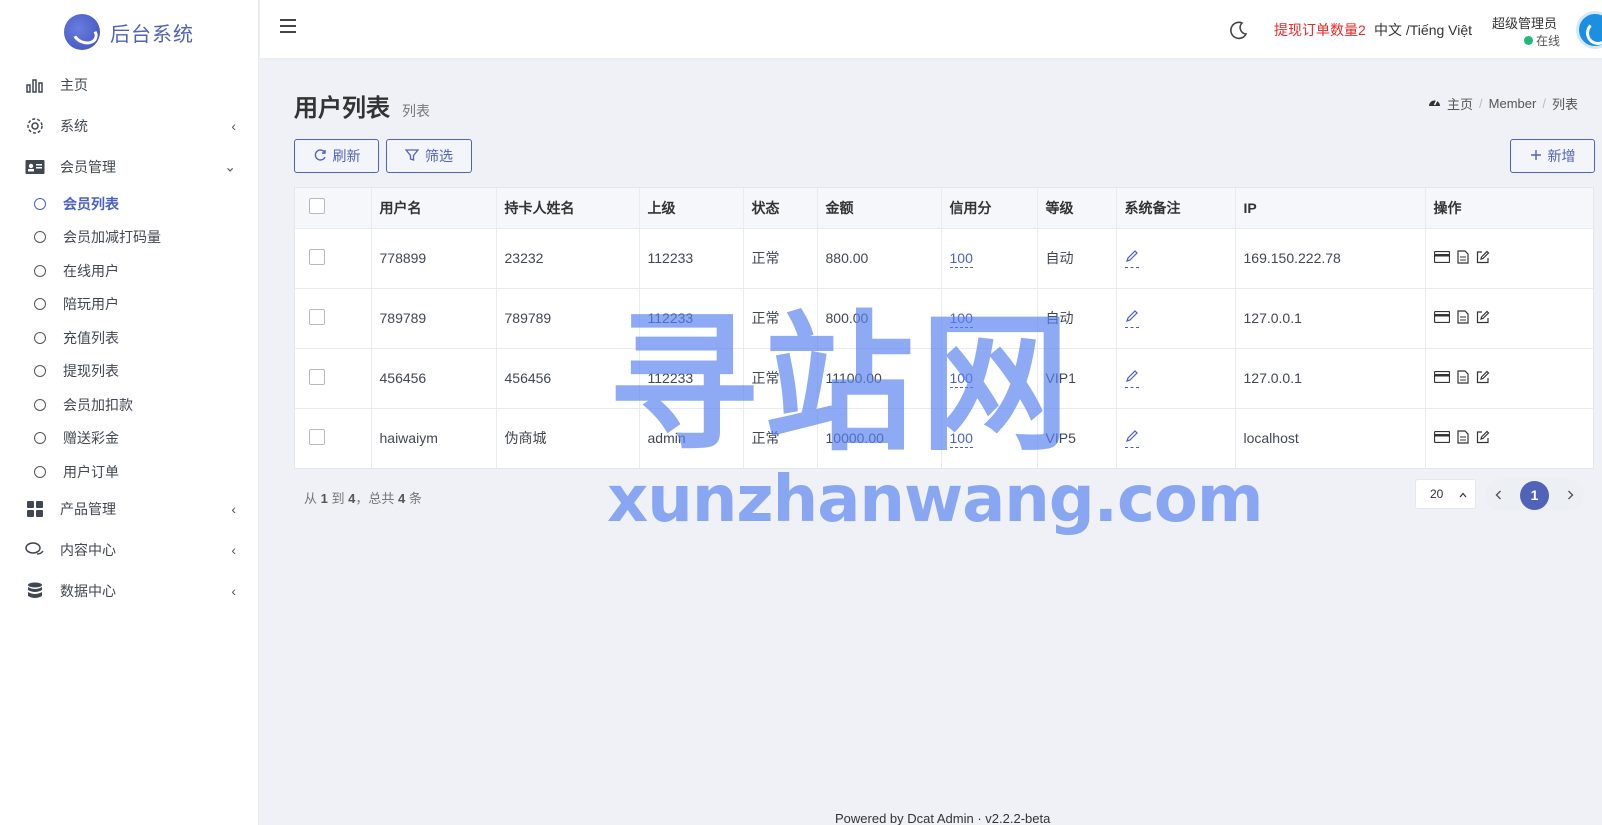 This screenshot has width=1602, height=825. What do you see at coordinates (1498, 495) in the screenshot?
I see `prev-page-icon` at bounding box center [1498, 495].